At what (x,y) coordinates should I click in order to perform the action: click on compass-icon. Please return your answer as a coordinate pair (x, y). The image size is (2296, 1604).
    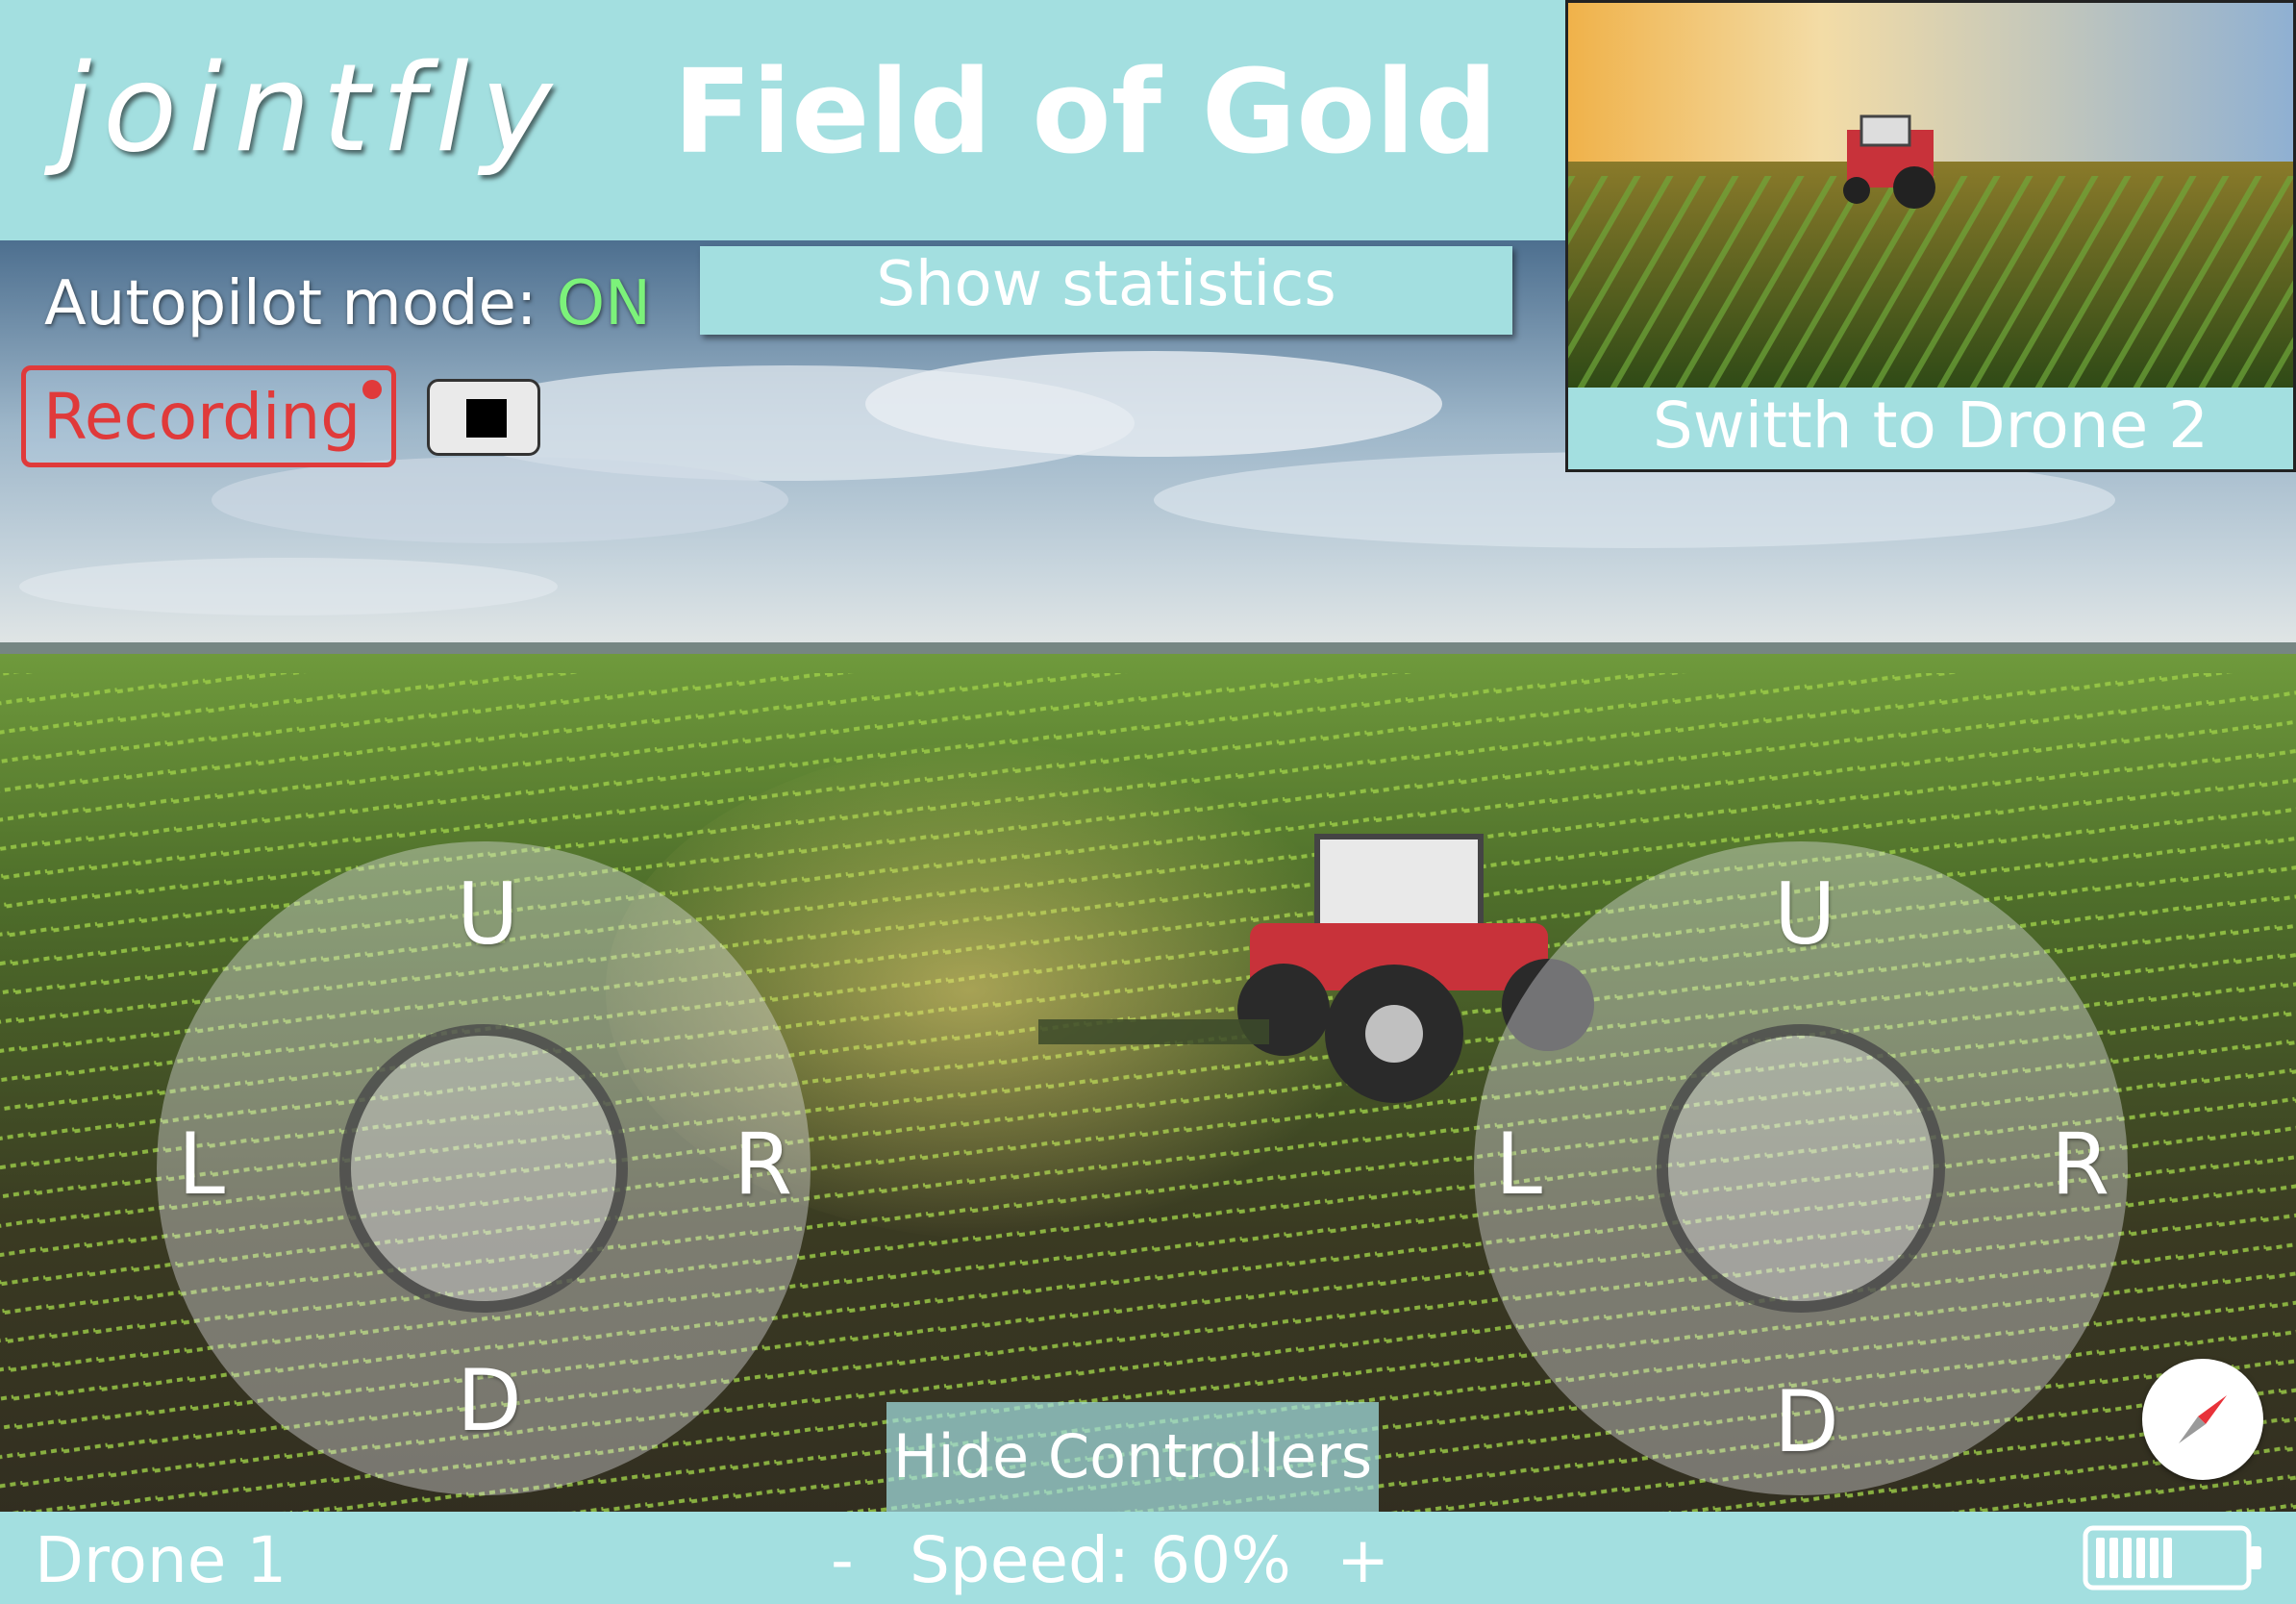
    Looking at the image, I should click on (2203, 1419).